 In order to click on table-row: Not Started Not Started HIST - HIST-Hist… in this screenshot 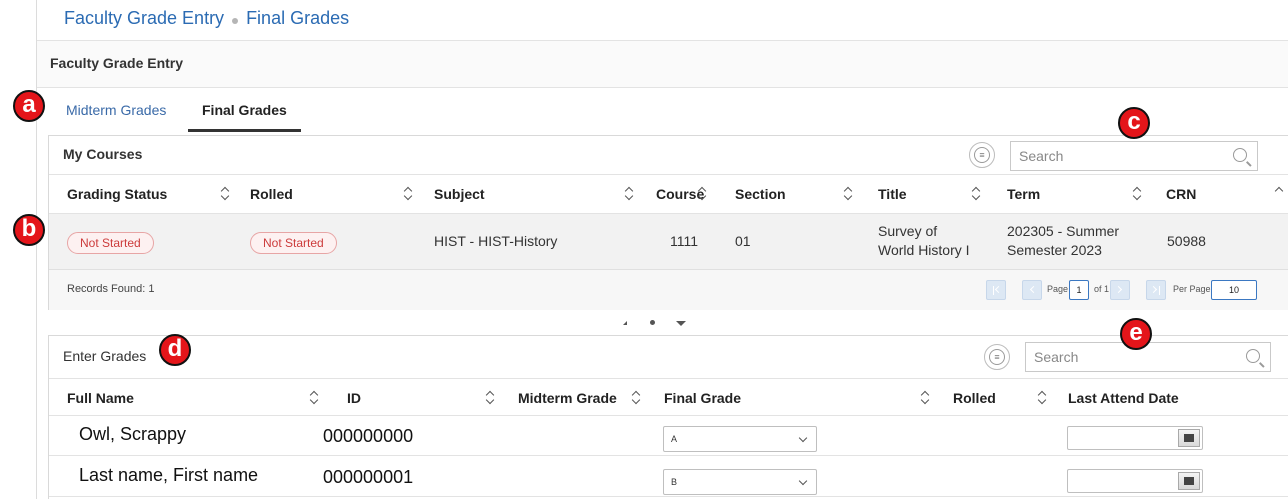, I will do `click(668, 242)`.